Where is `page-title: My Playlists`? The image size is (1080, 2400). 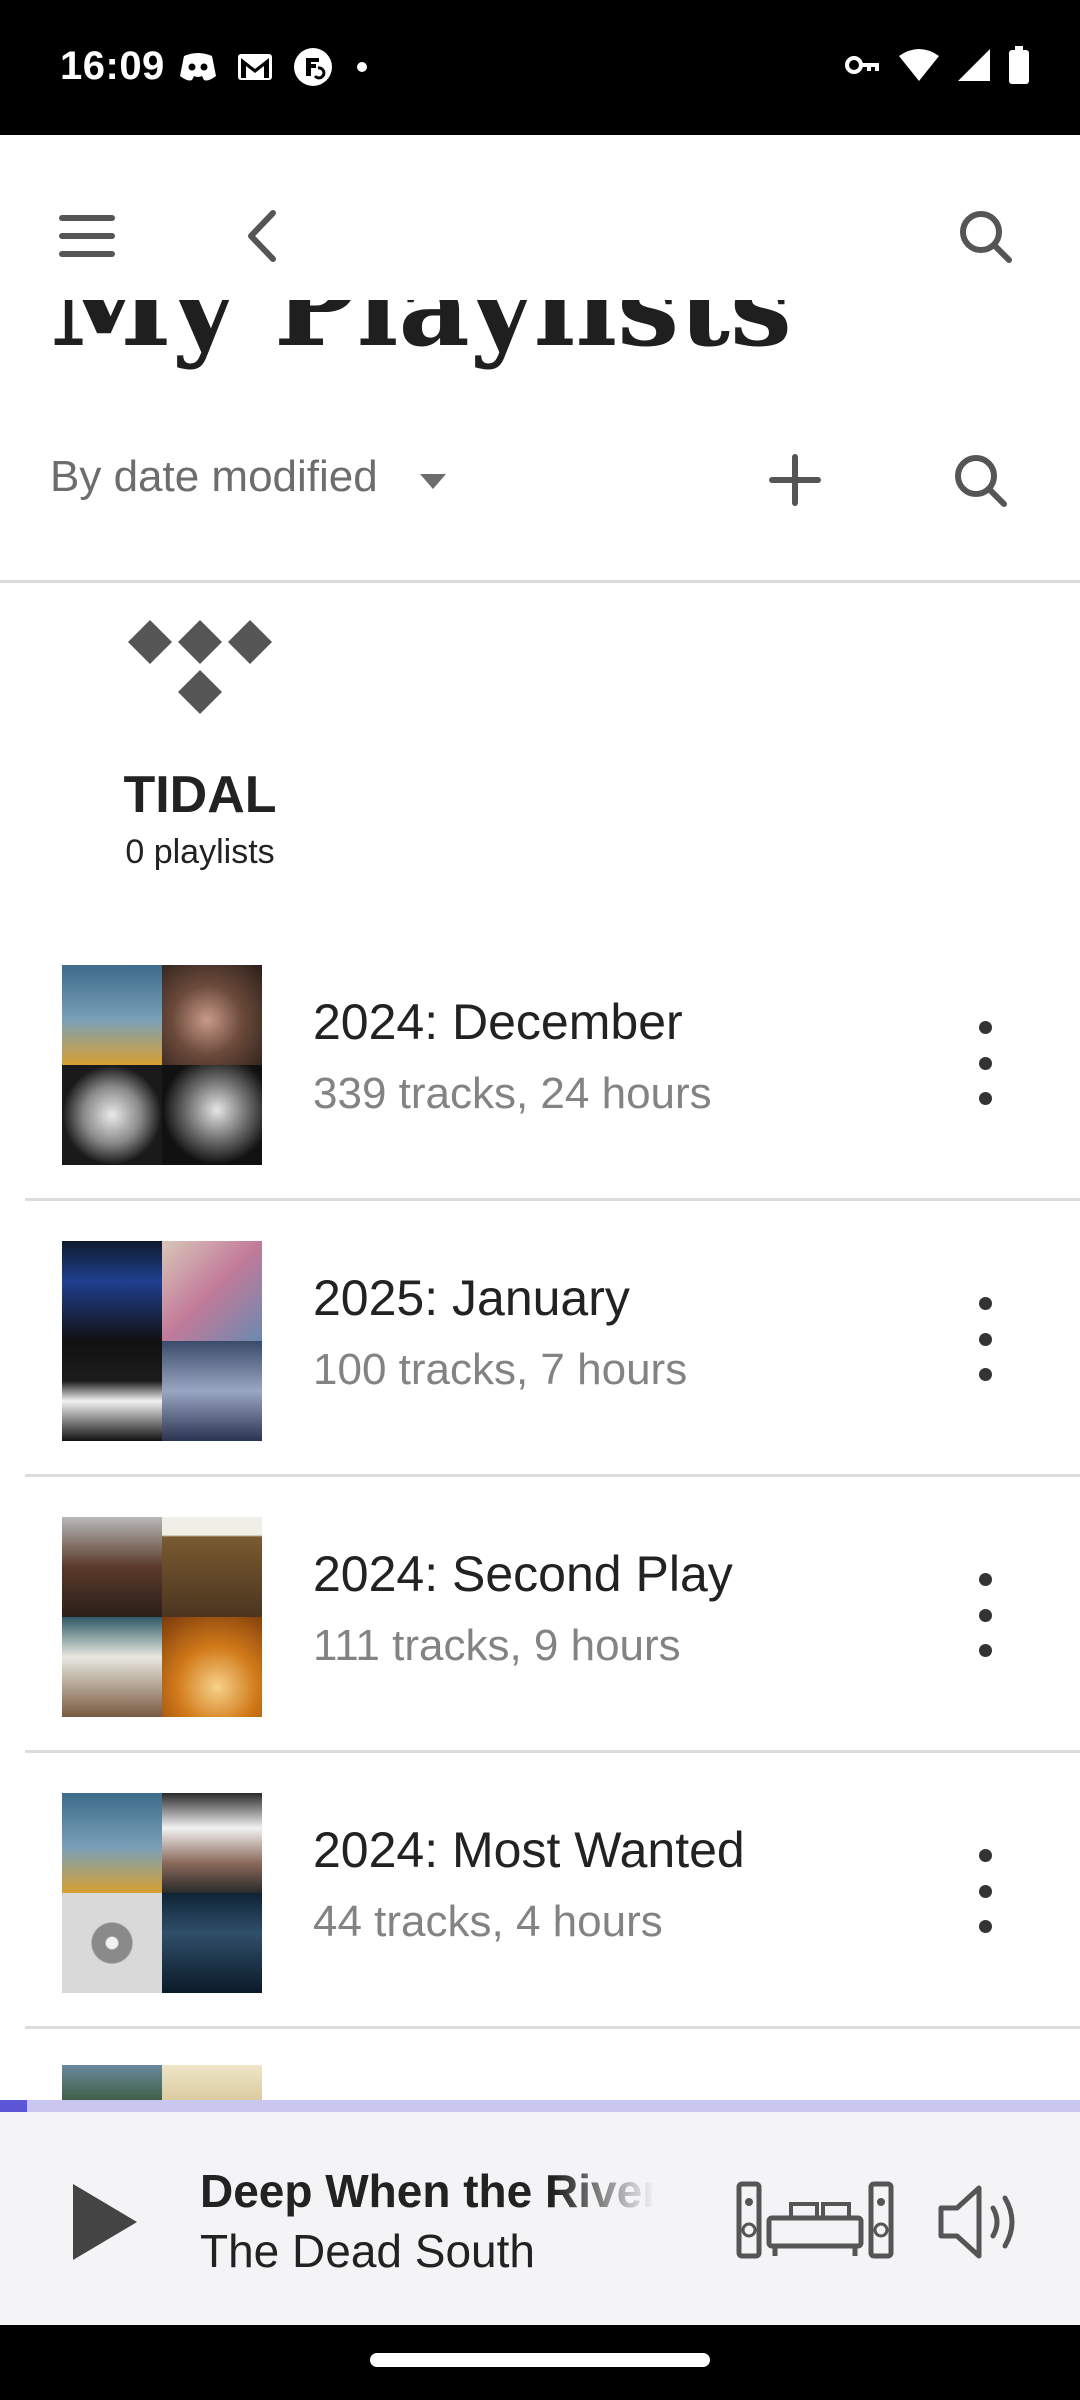
page-title: My Playlists is located at coordinates (421, 335).